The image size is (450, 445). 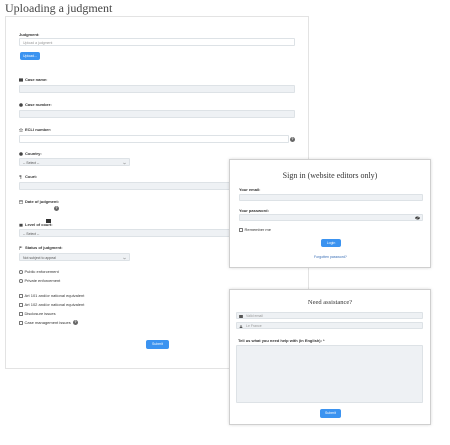 What do you see at coordinates (39, 271) in the screenshot?
I see `public-enforcement-radio: Public enforcement` at bounding box center [39, 271].